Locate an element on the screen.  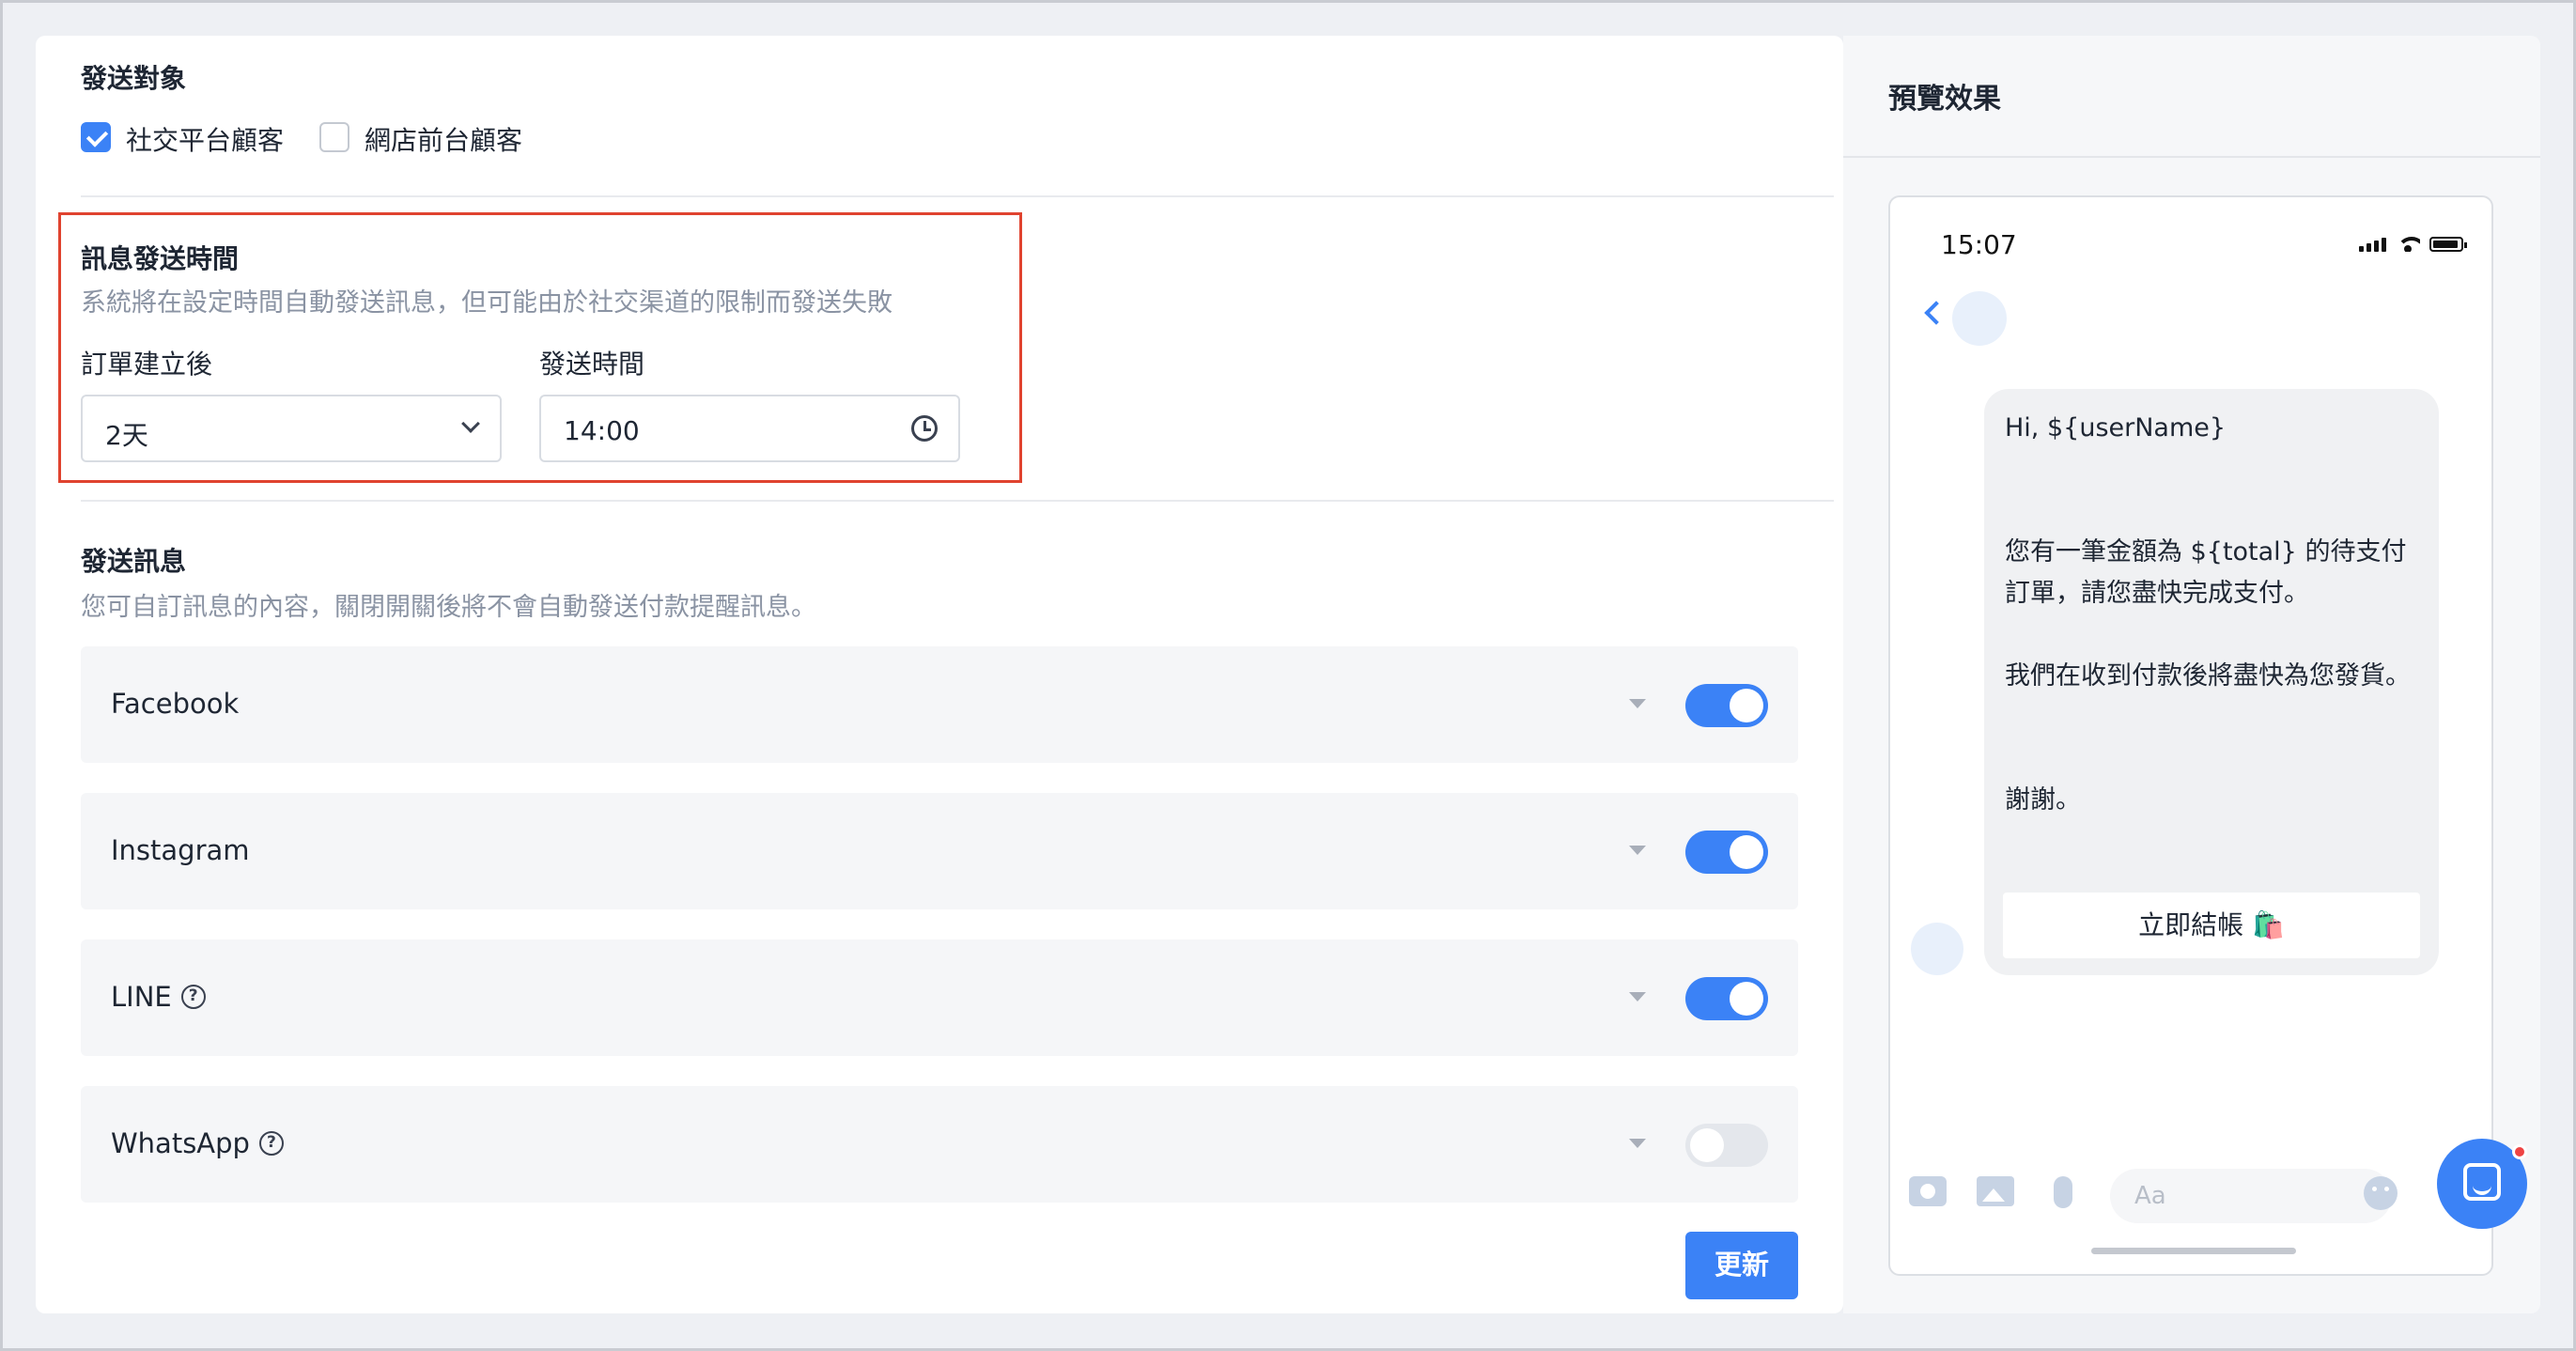
recipients-title: 發送對象 is located at coordinates (134, 78).